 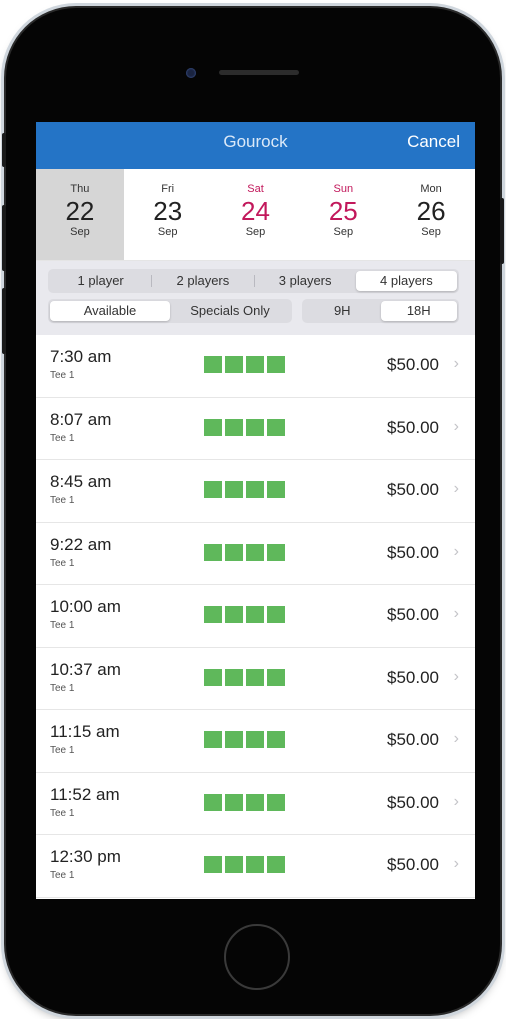 I want to click on tee-time-row: 8:45 am Tee 1 $50.00 ›, so click(x=255, y=491).